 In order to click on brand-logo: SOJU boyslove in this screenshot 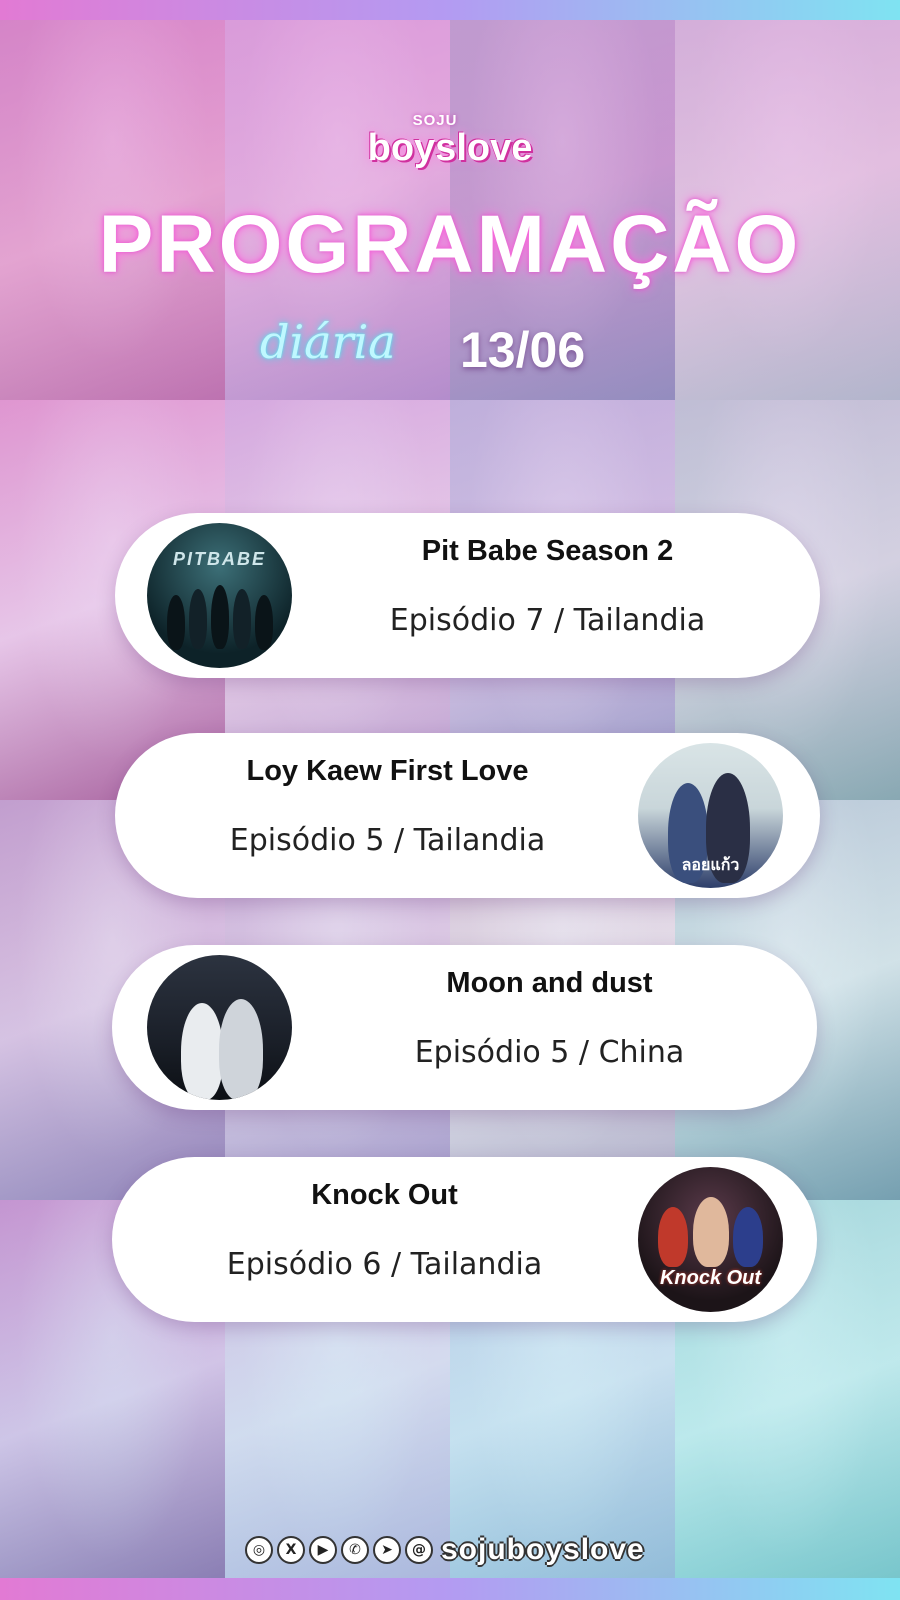, I will do `click(450, 142)`.